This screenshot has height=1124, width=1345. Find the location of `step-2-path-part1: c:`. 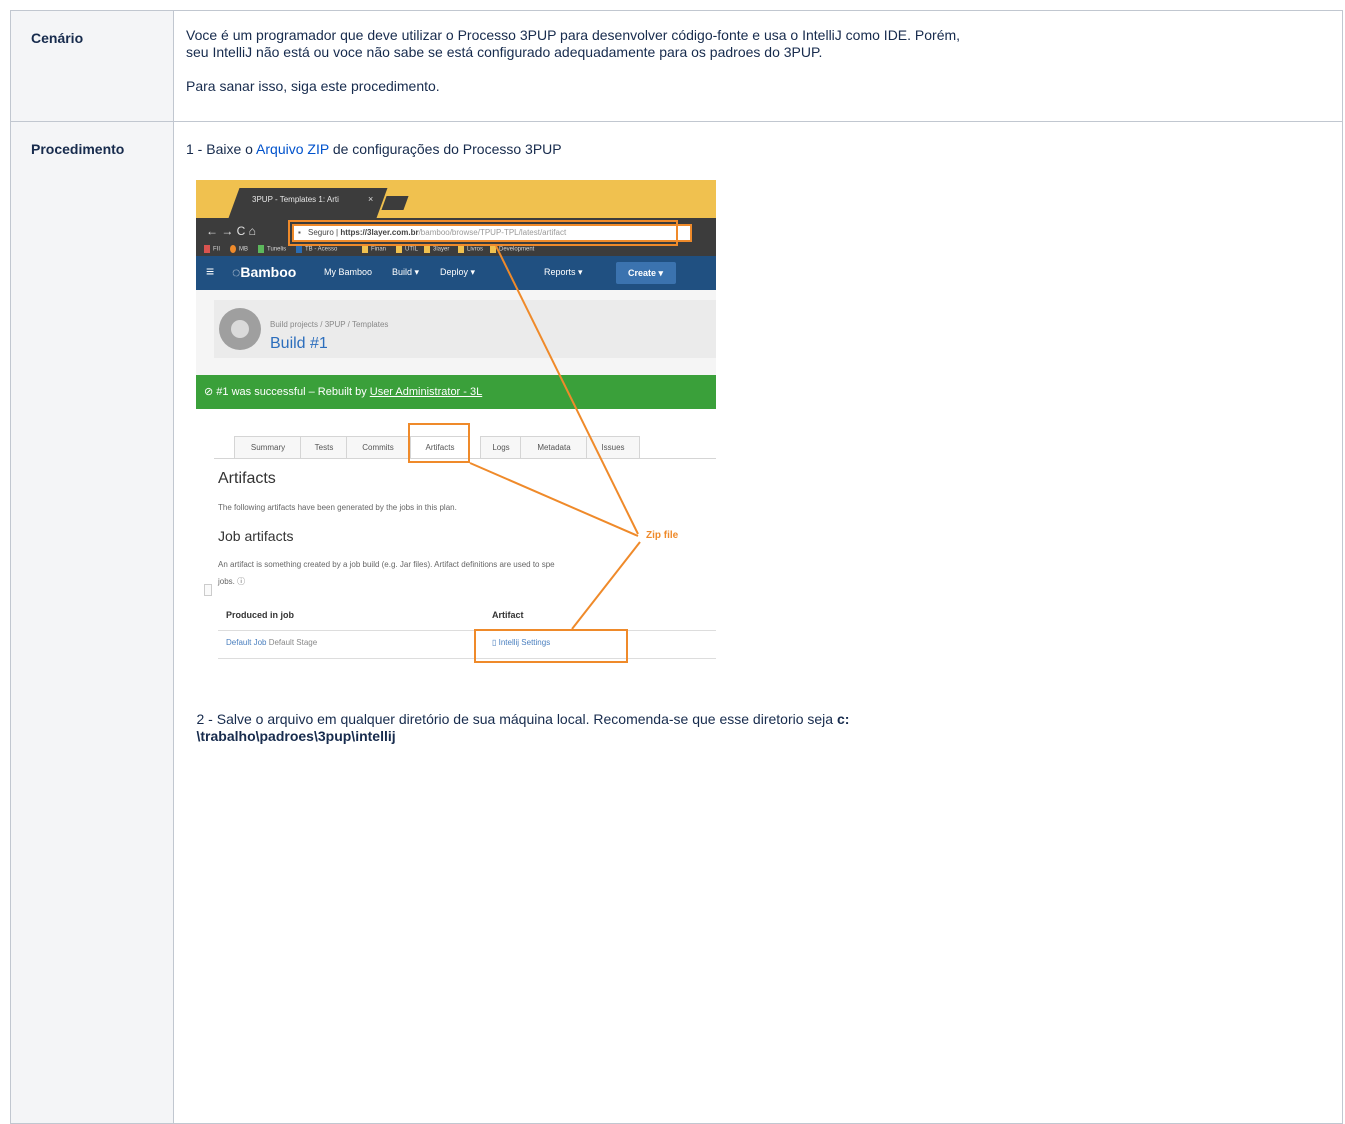

step-2-path-part1: c: is located at coordinates (843, 718).